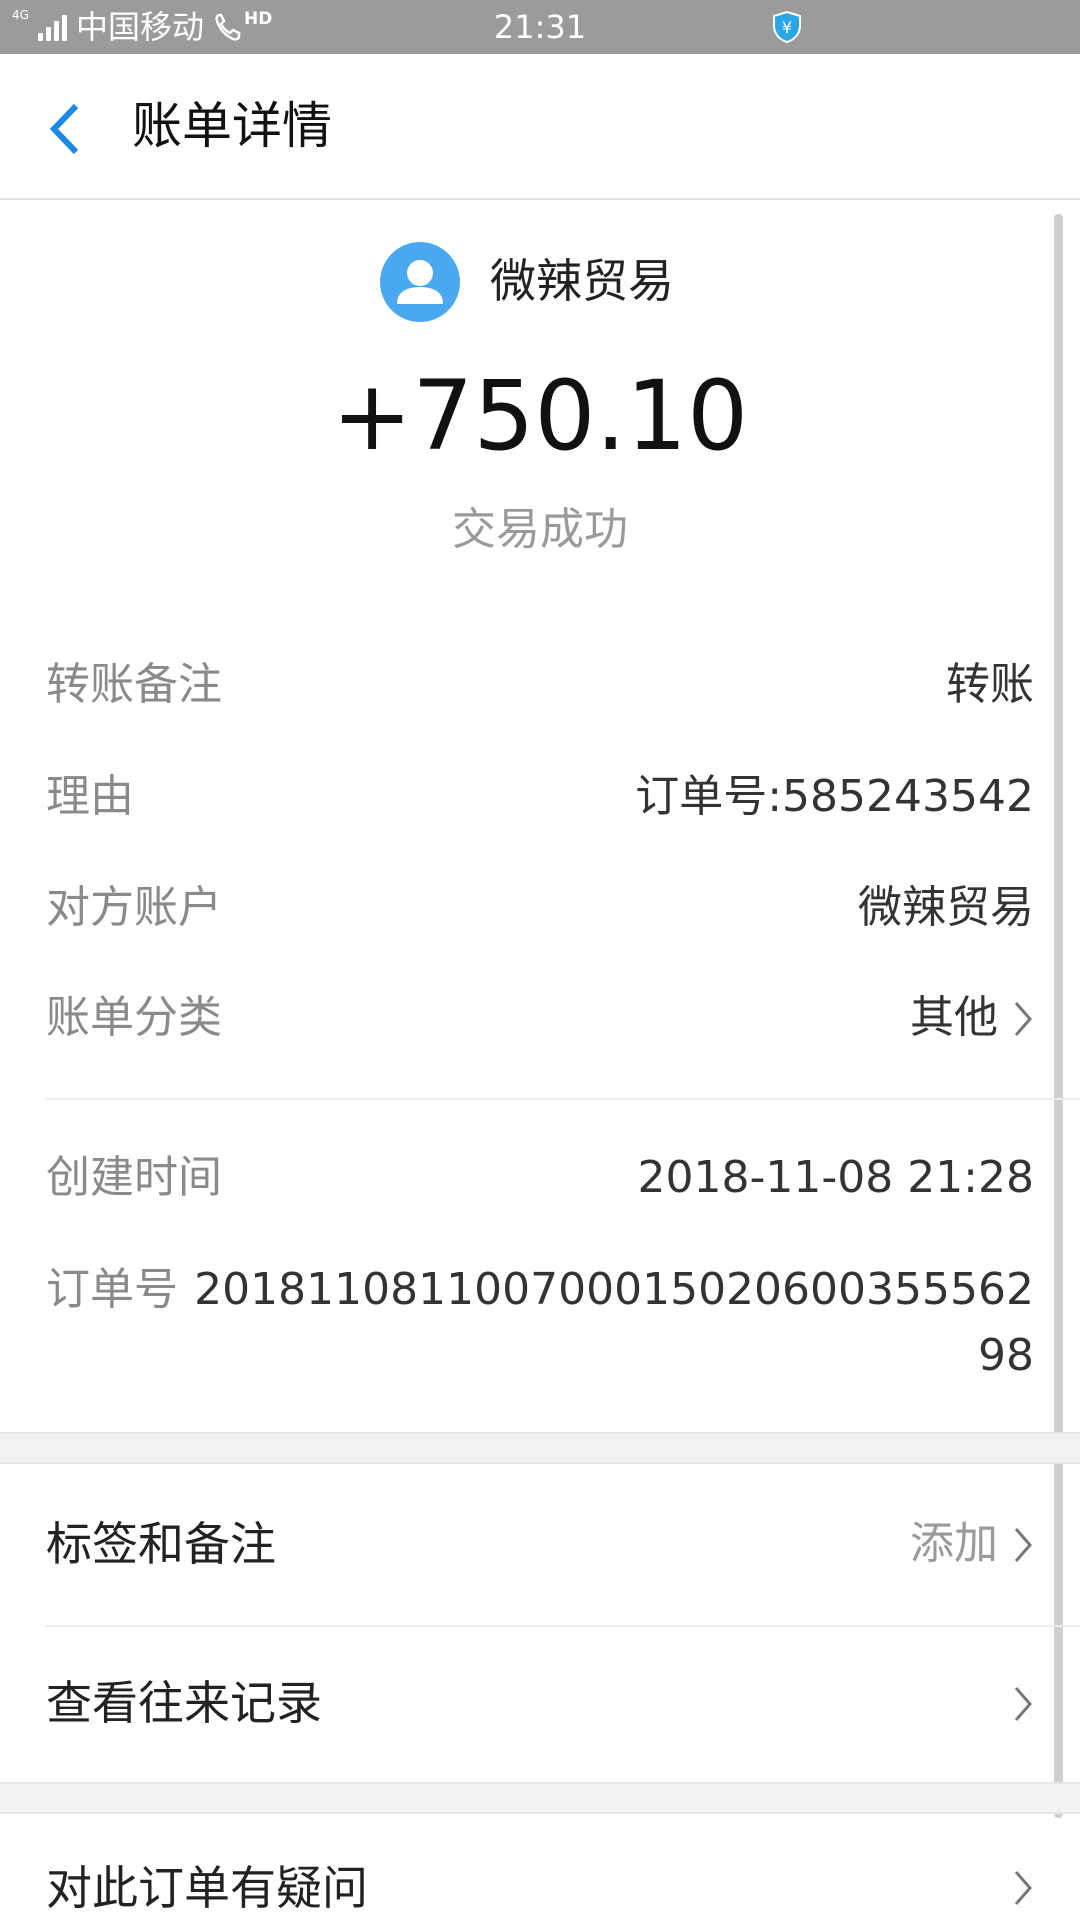 The width and height of the screenshot is (1080, 1920). What do you see at coordinates (134, 684) in the screenshot?
I see `remark-label: 转账备注` at bounding box center [134, 684].